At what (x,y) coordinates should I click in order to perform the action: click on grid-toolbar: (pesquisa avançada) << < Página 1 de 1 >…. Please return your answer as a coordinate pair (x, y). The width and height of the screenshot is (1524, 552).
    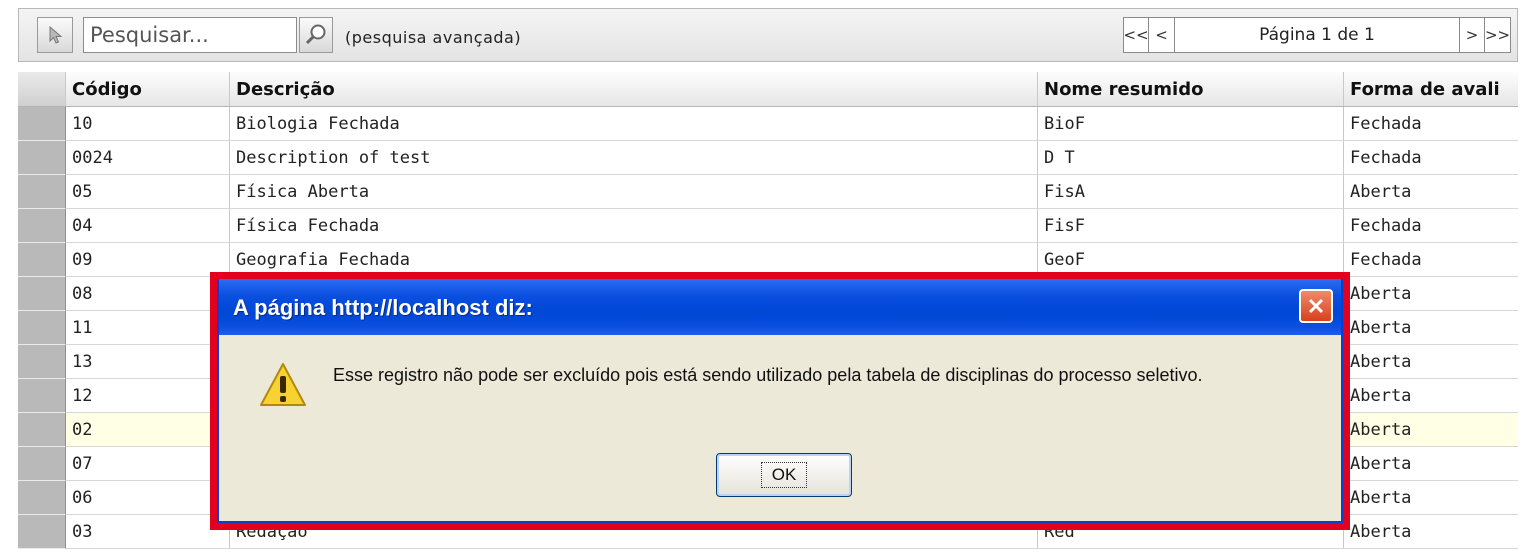
    Looking at the image, I should click on (768, 35).